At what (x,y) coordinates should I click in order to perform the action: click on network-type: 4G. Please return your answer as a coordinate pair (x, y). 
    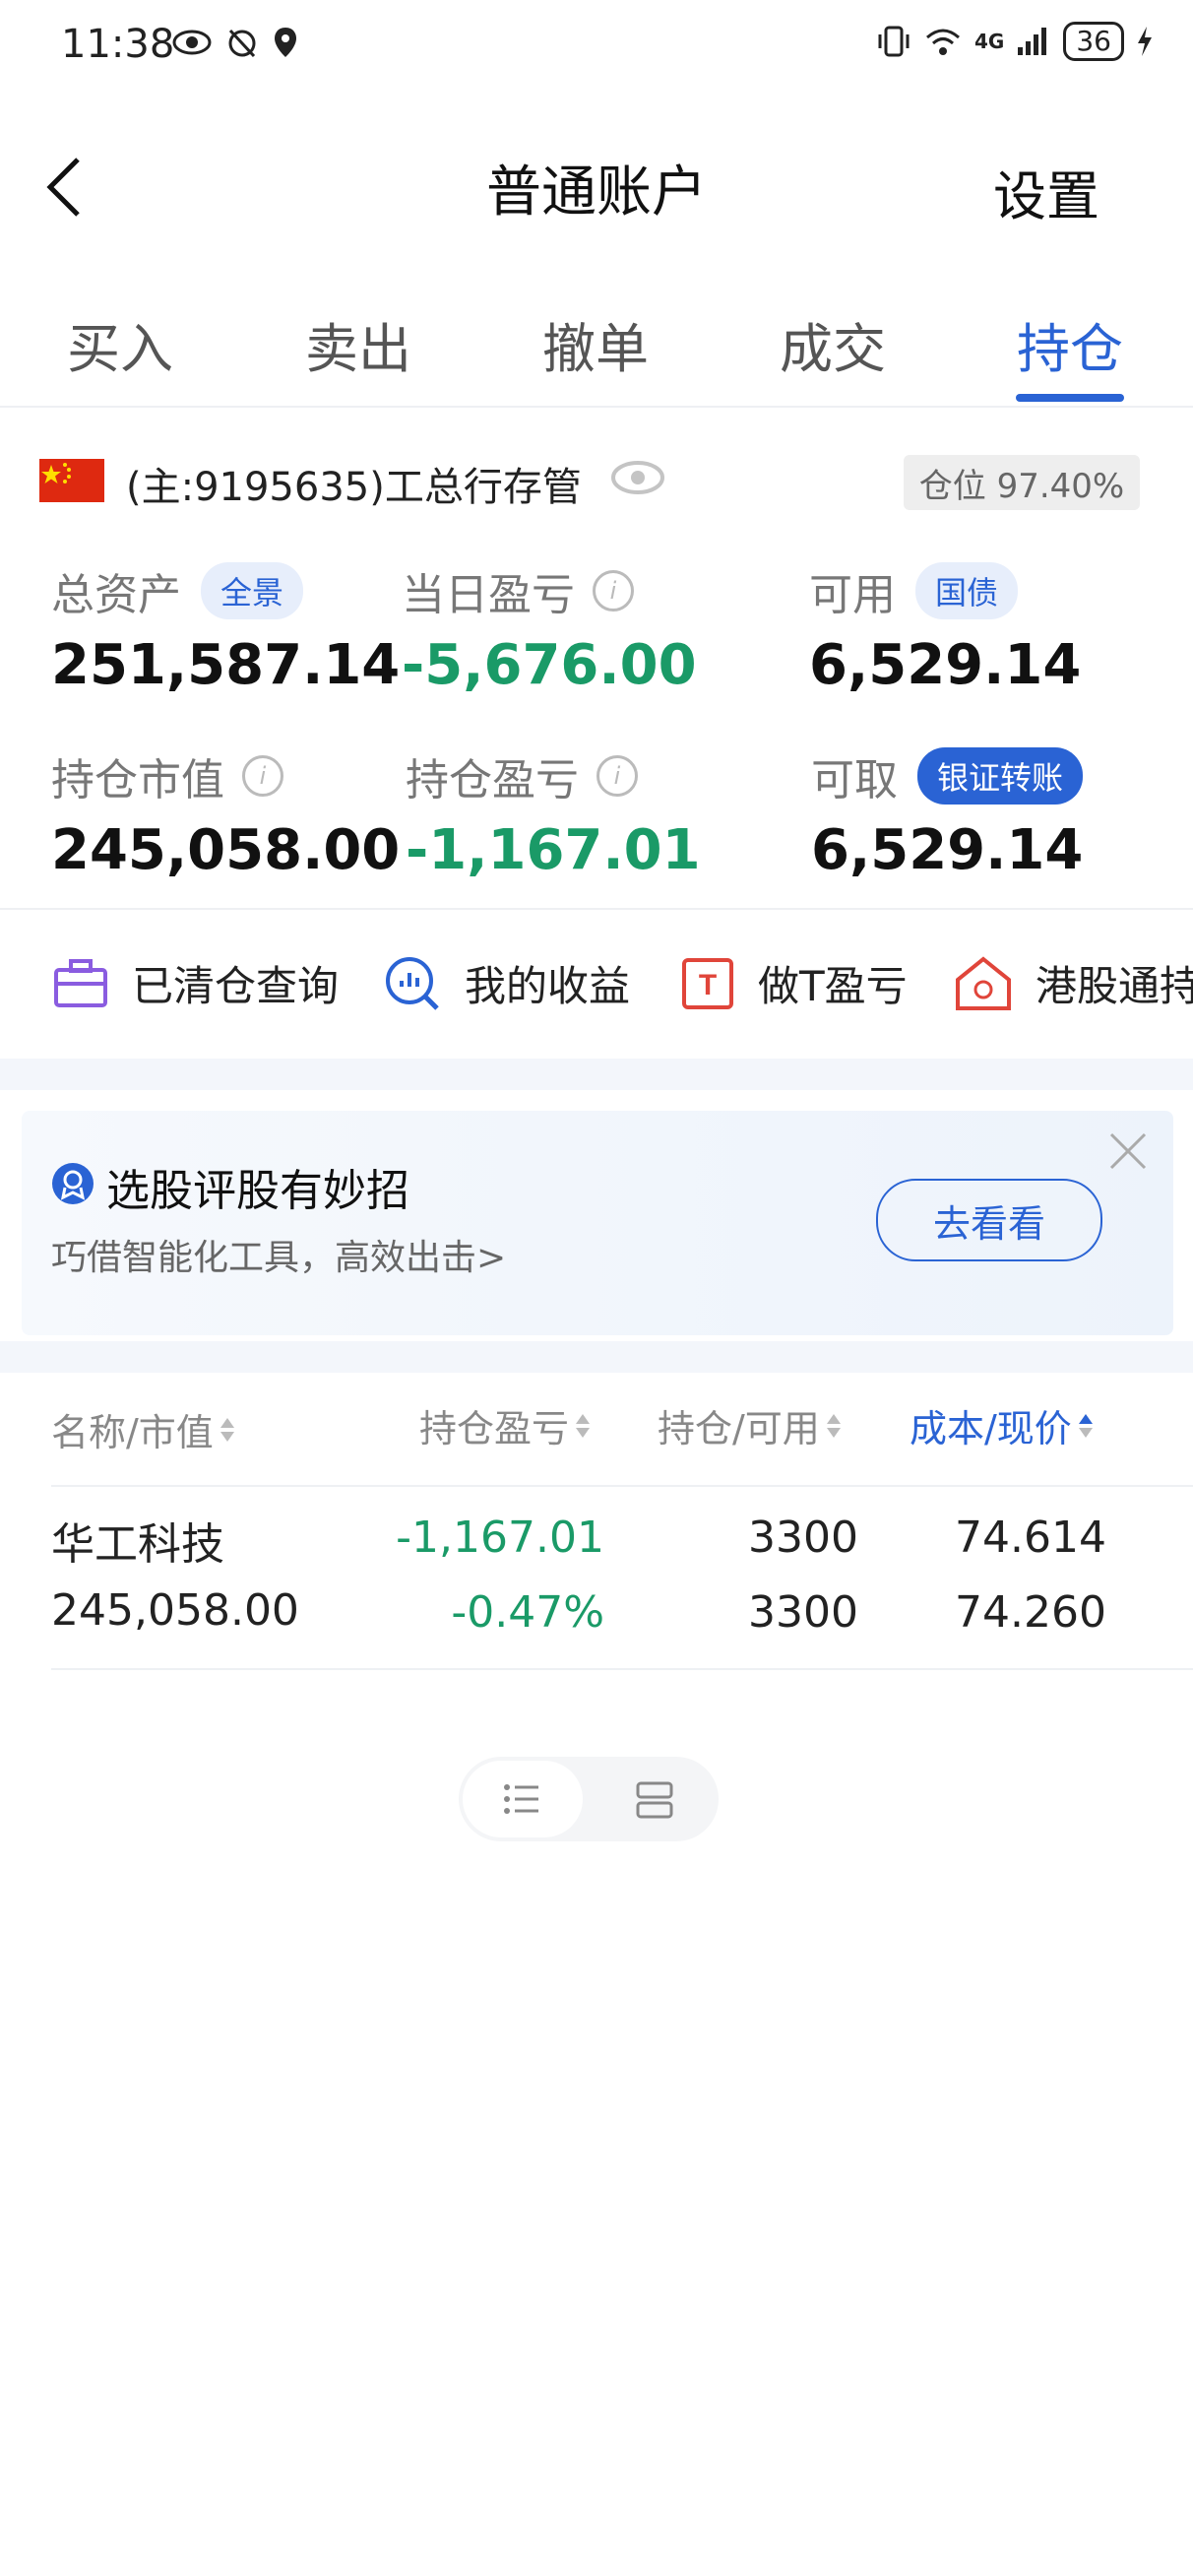
    Looking at the image, I should click on (989, 41).